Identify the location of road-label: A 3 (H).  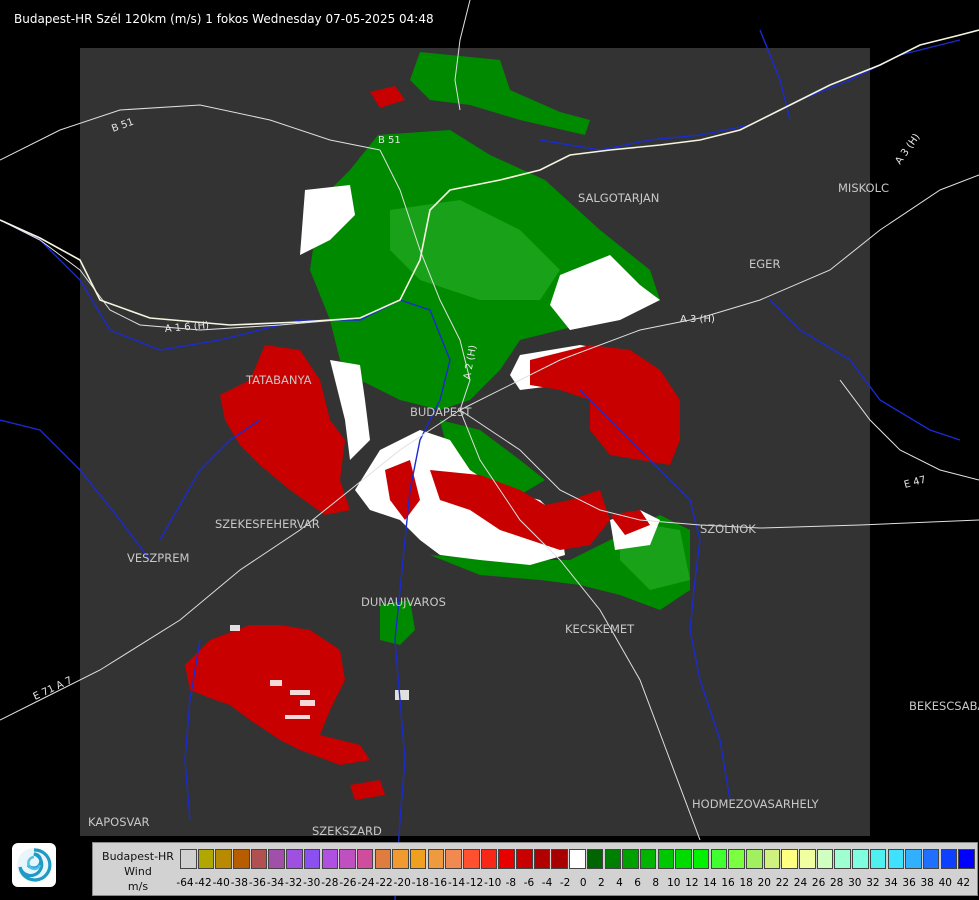
(697, 319).